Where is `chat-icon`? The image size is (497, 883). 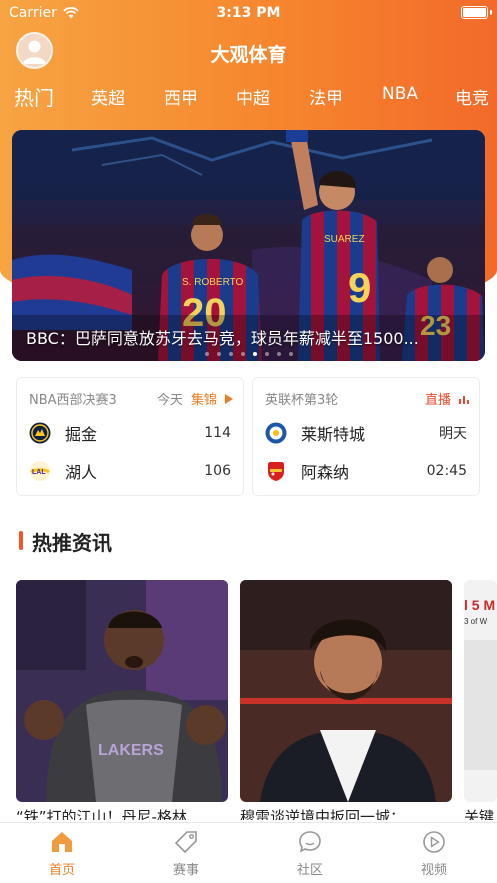
chat-icon is located at coordinates (310, 842).